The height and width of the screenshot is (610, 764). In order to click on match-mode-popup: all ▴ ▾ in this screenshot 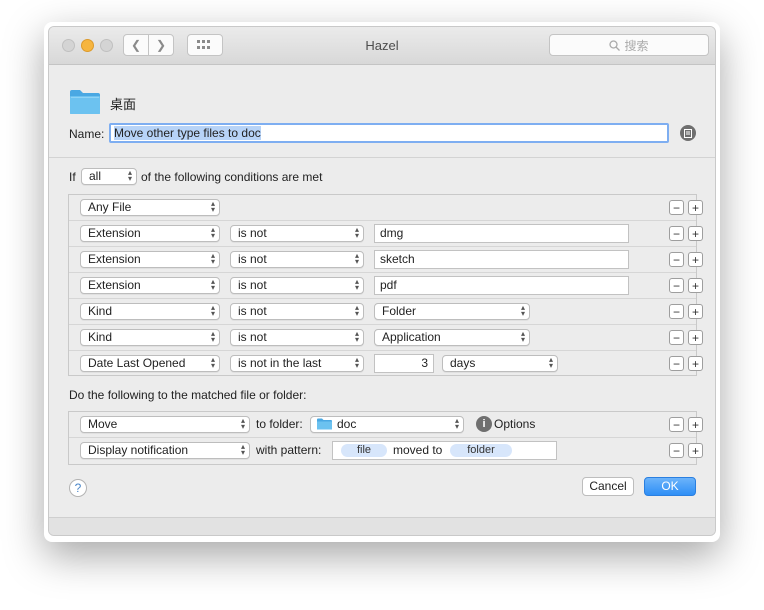, I will do `click(109, 176)`.